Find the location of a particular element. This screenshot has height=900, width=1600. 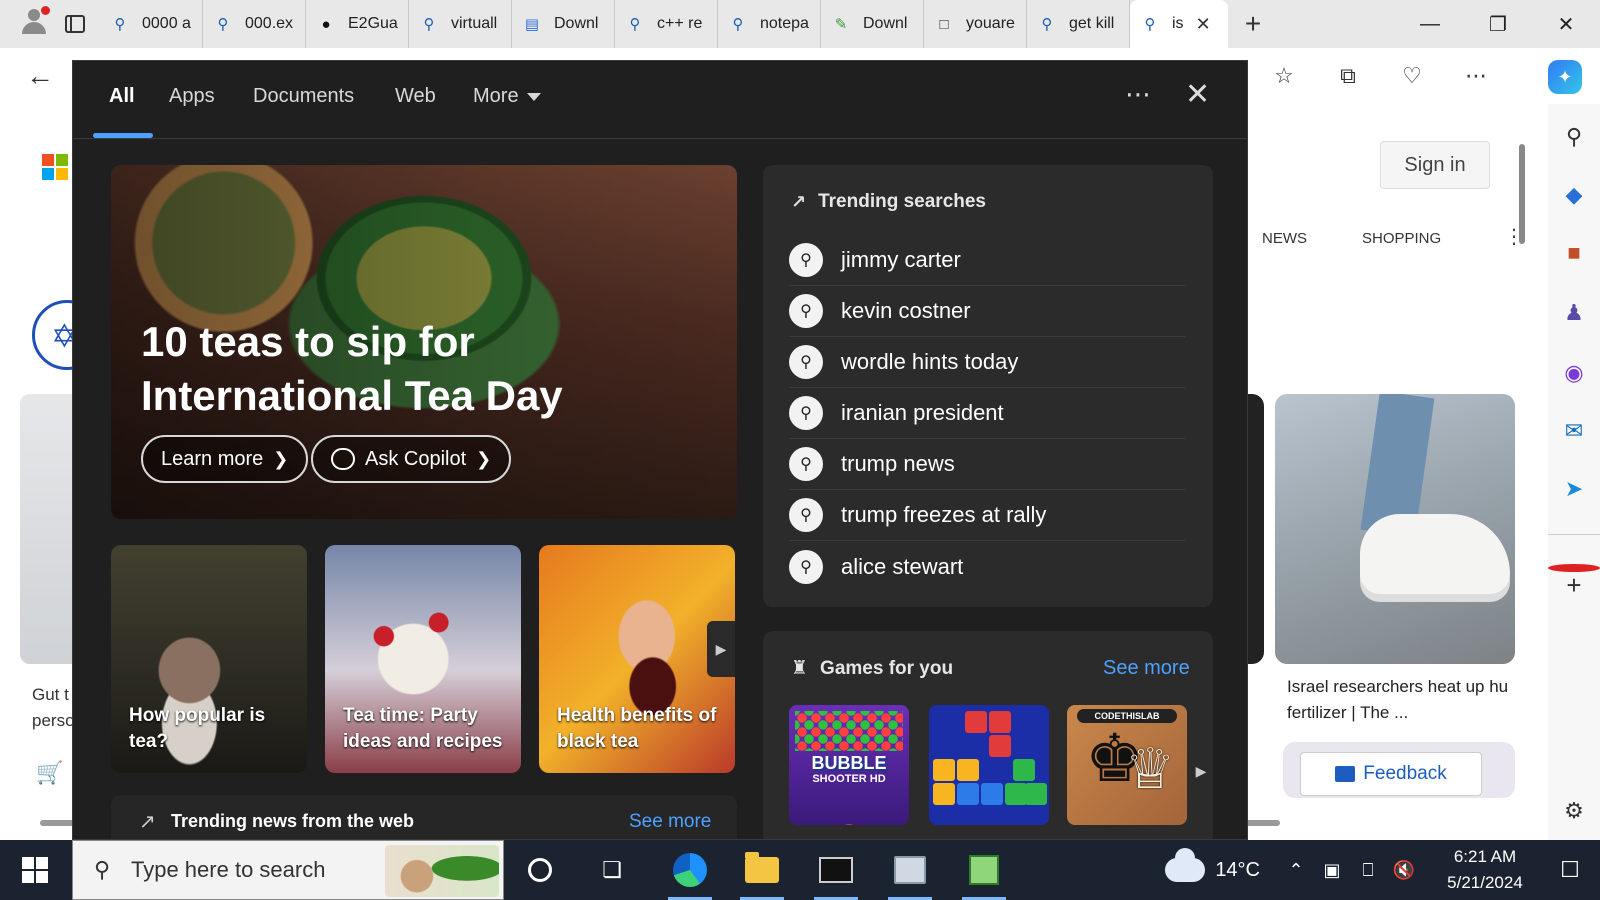

browser-tab: ⚲ 000.ex is located at coordinates (254, 24).